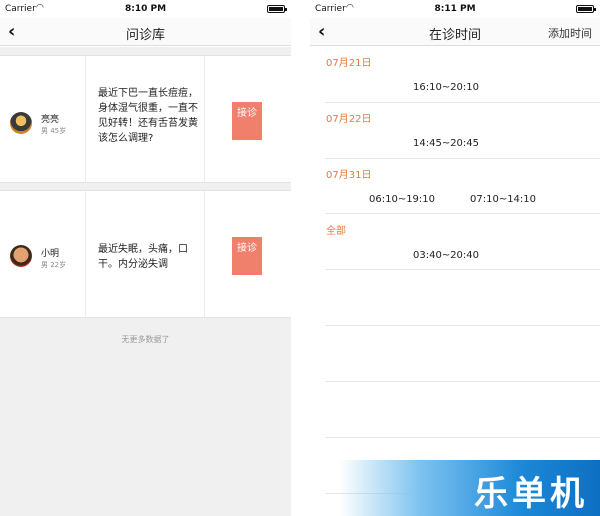 This screenshot has width=600, height=516. Describe the element at coordinates (455, 32) in the screenshot. I see `navigation-bar: ‹ 在诊时间 添加时间` at that location.